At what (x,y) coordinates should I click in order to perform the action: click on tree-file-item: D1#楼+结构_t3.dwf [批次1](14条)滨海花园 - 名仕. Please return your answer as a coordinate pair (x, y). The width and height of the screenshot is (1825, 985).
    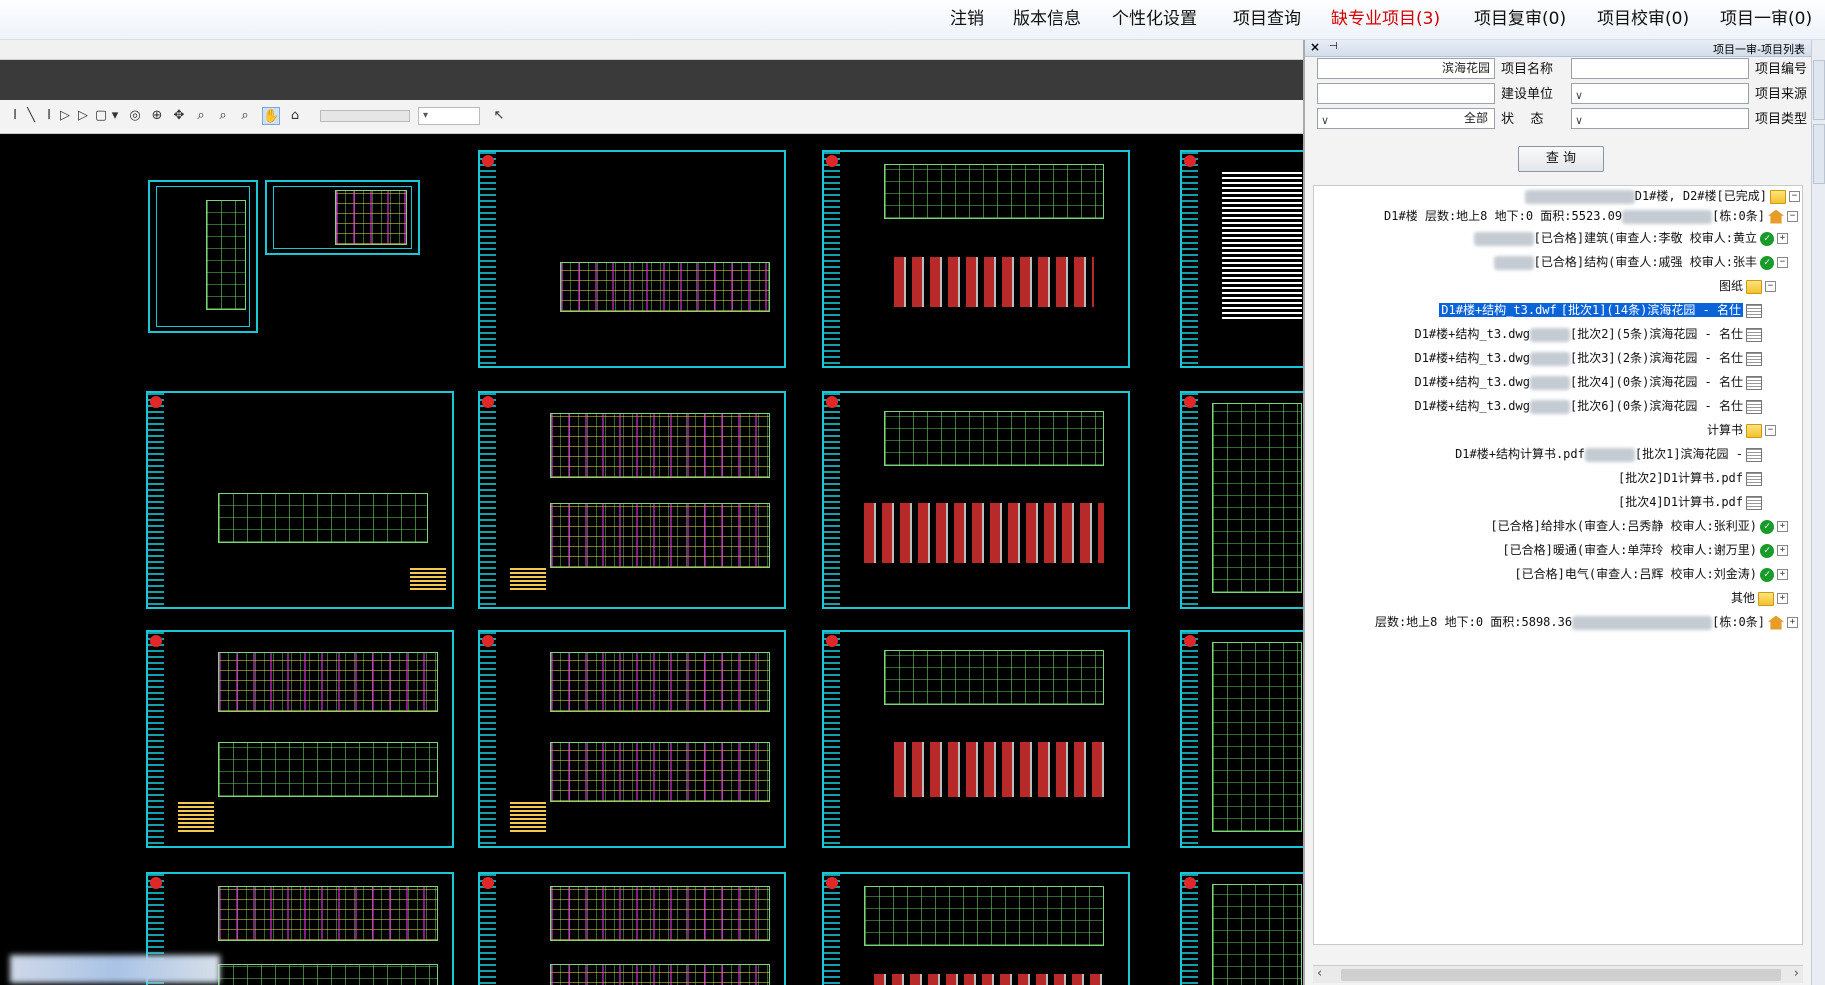
    Looking at the image, I should click on (1600, 310).